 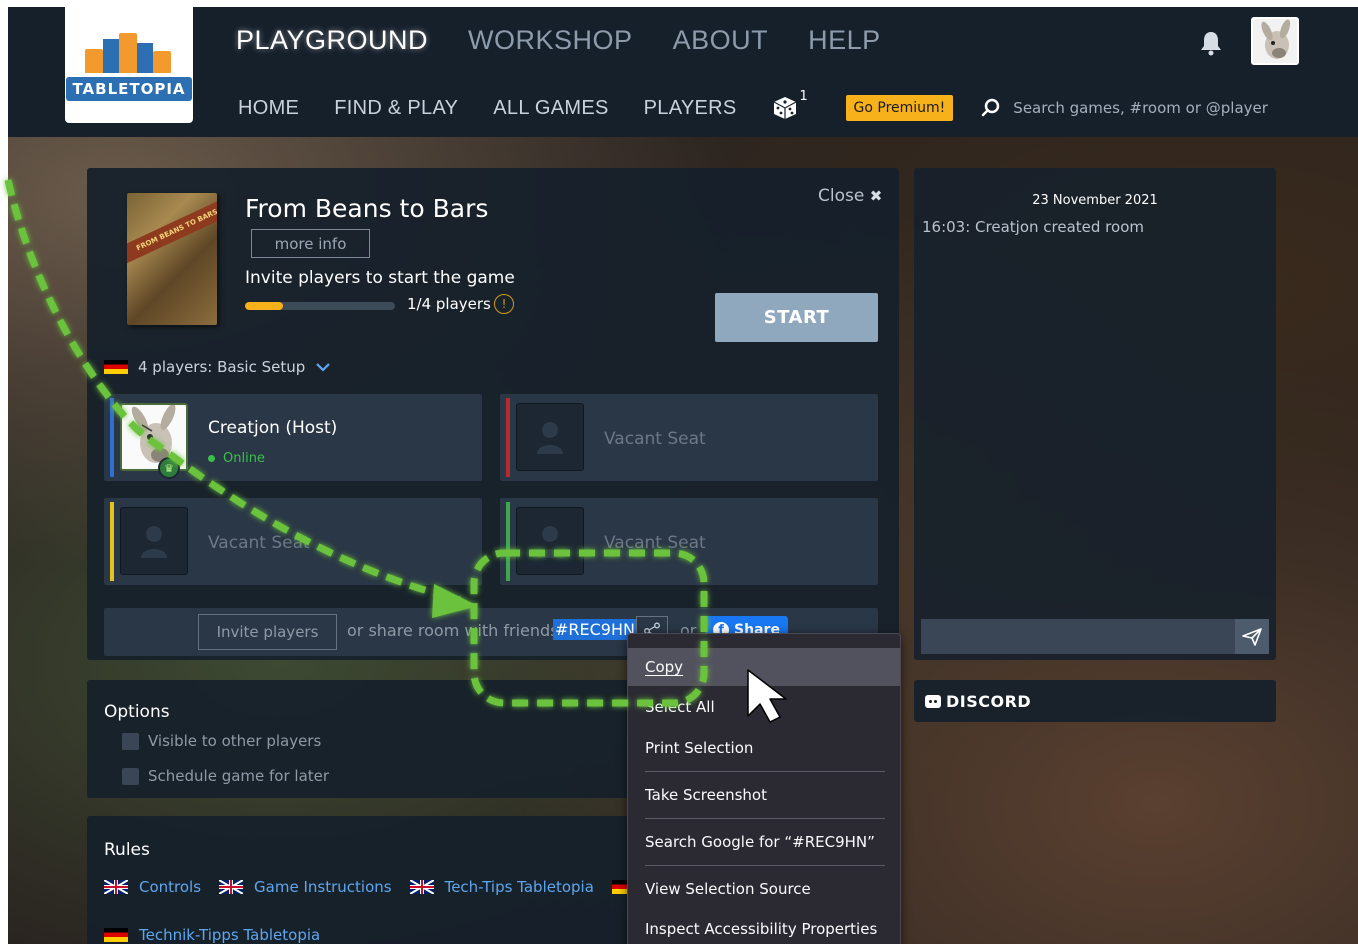 What do you see at coordinates (310, 243) in the screenshot?
I see `more-info-button: more info` at bounding box center [310, 243].